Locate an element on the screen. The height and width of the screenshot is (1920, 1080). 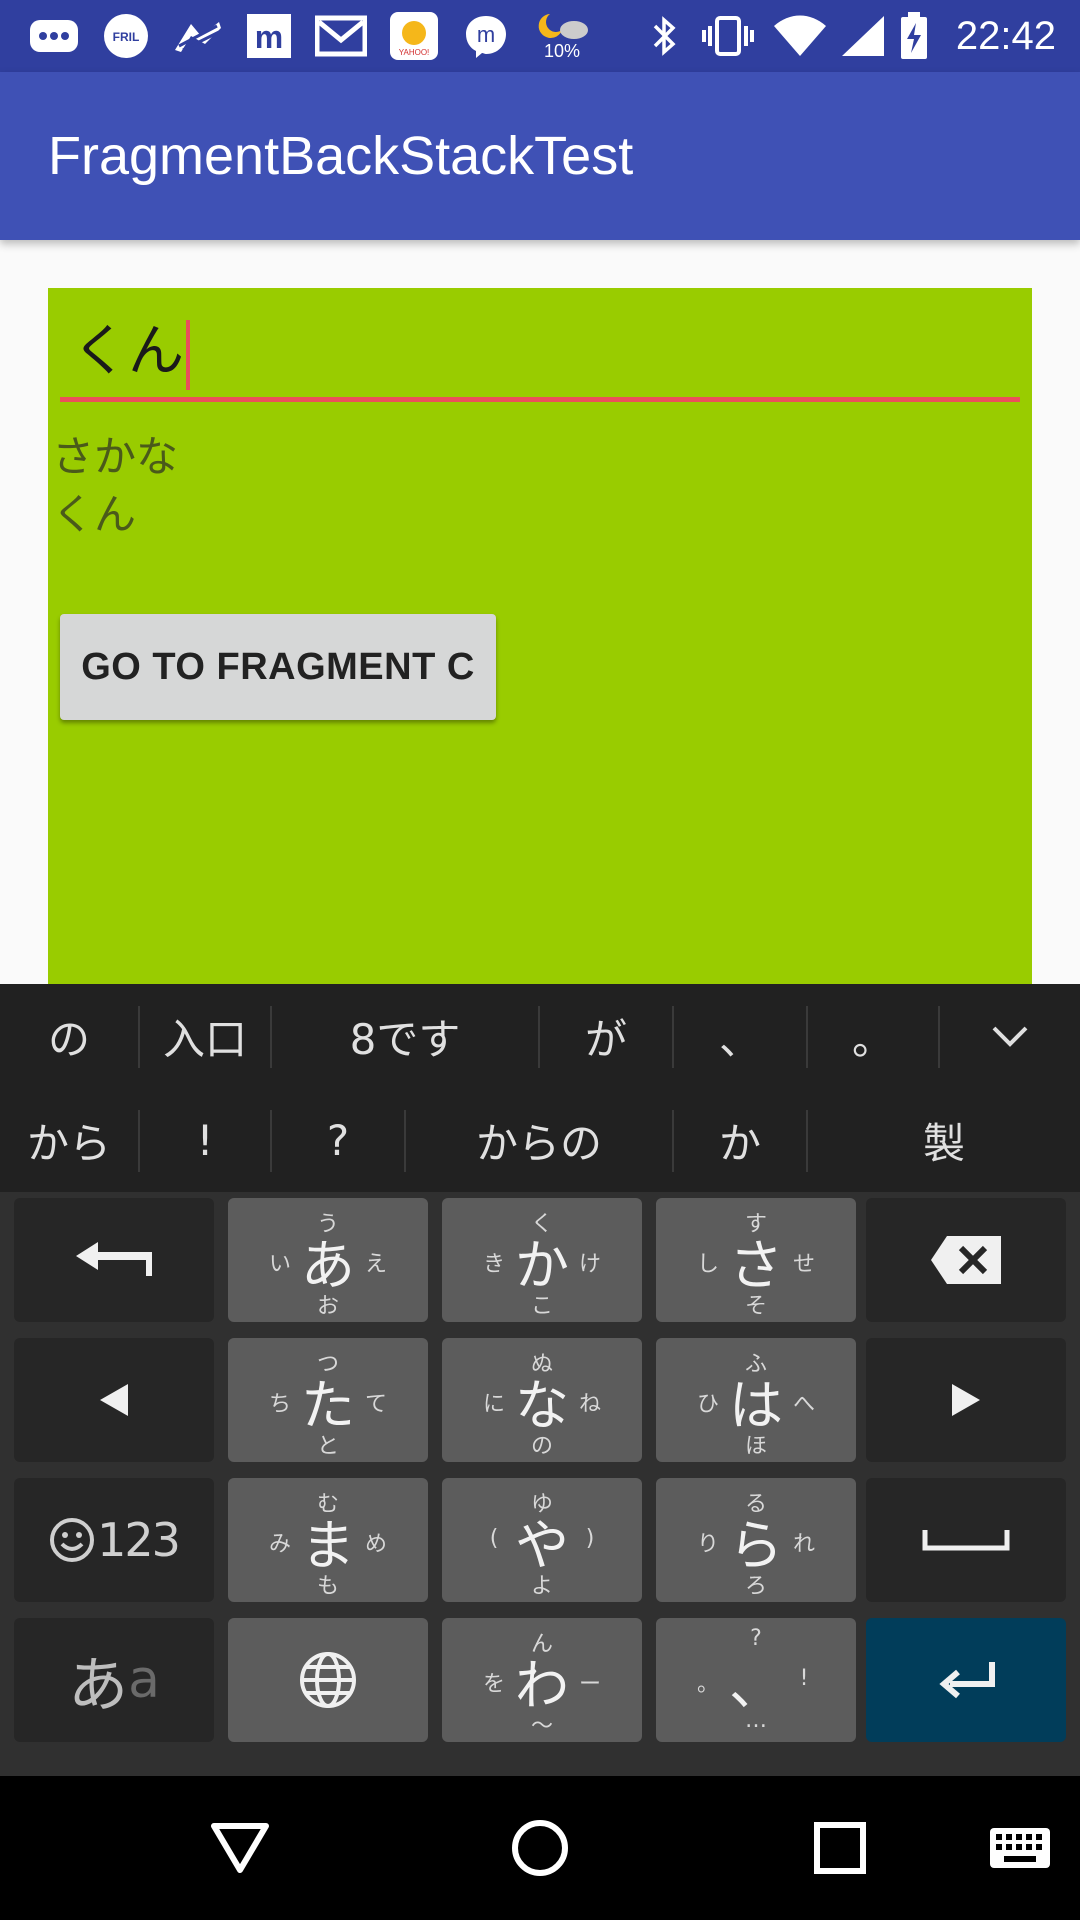
home-button is located at coordinates (540, 1848).